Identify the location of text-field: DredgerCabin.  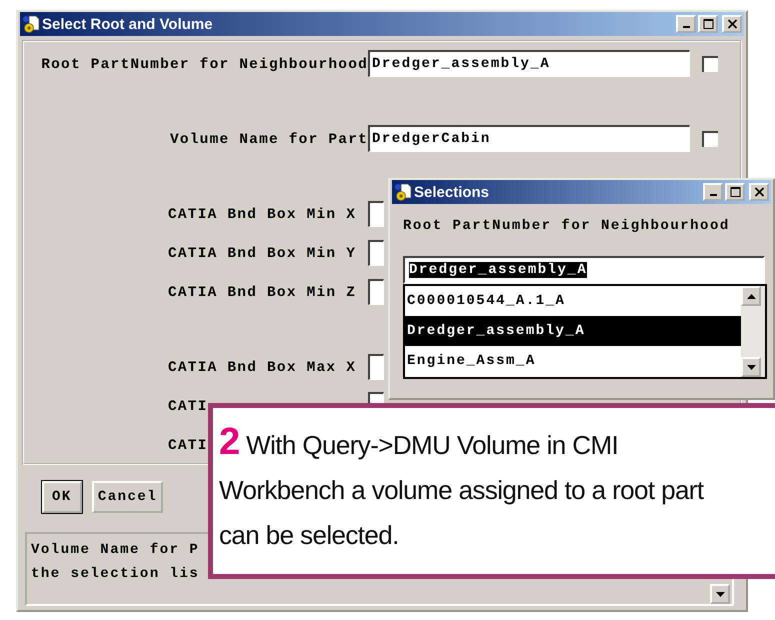
(529, 138).